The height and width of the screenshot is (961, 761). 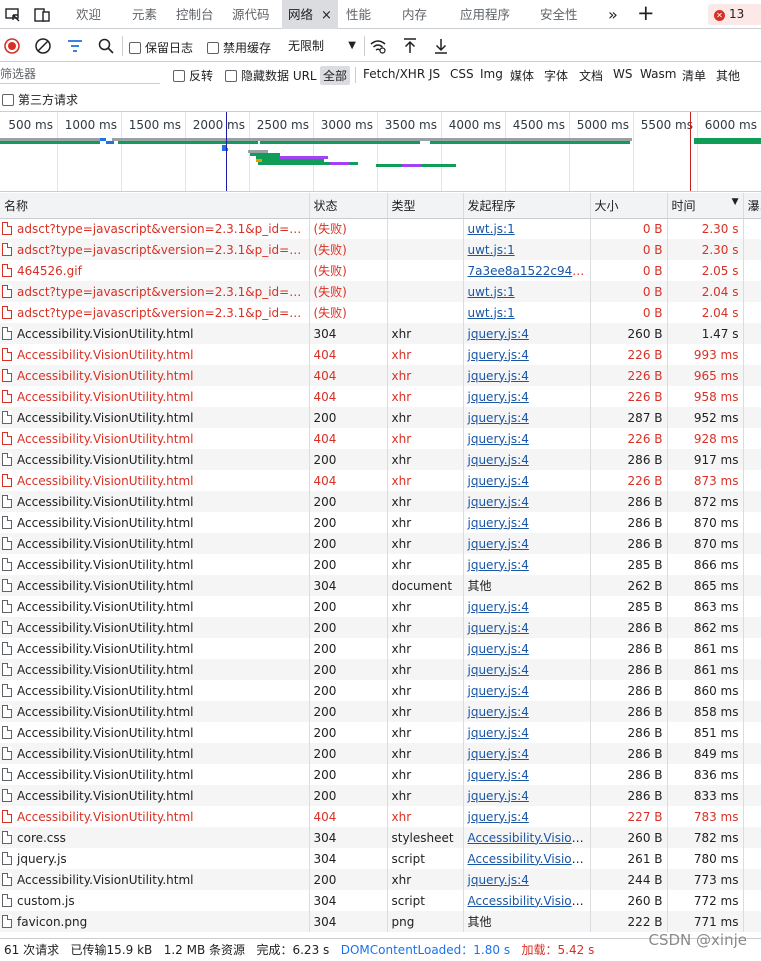 What do you see at coordinates (193, 75) in the screenshot?
I see `invert-checkbox: 反转` at bounding box center [193, 75].